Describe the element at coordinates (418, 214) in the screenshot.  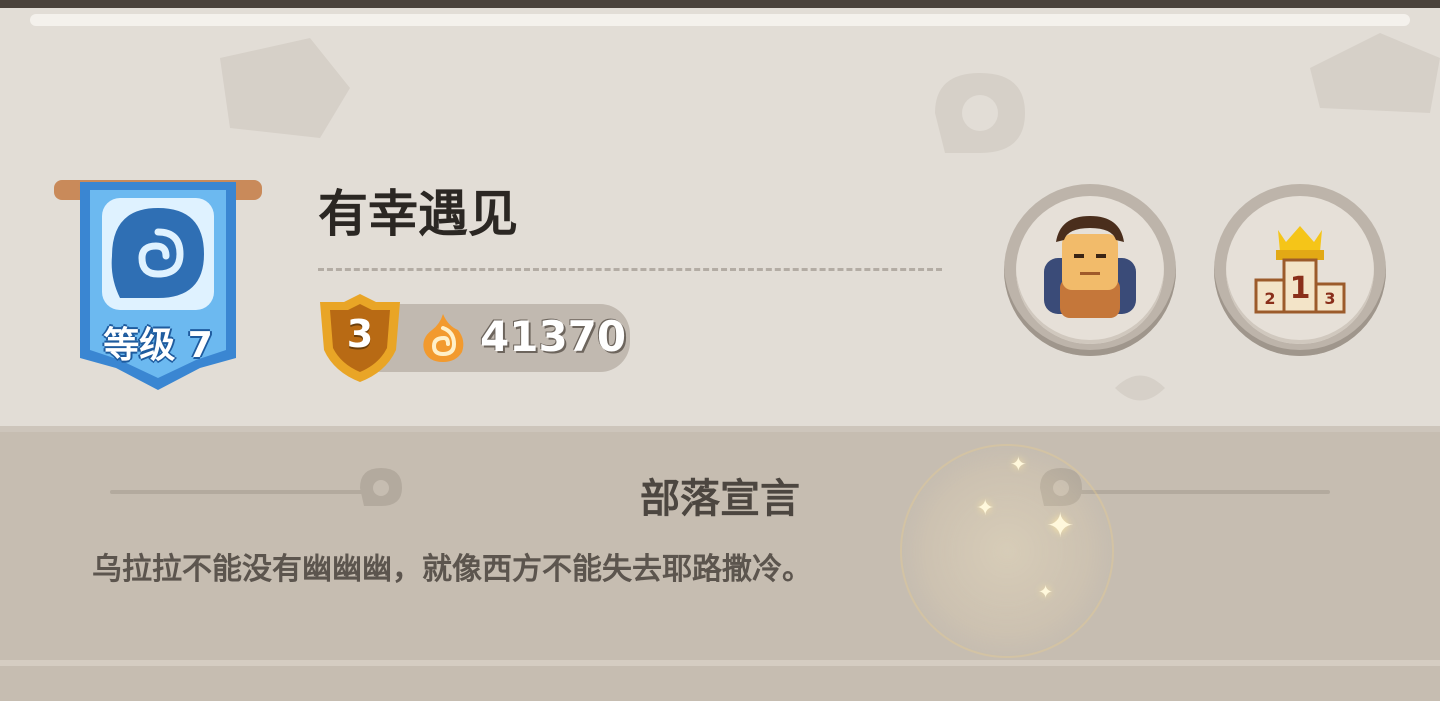
I see `tribe-name: 有幸遇见` at that location.